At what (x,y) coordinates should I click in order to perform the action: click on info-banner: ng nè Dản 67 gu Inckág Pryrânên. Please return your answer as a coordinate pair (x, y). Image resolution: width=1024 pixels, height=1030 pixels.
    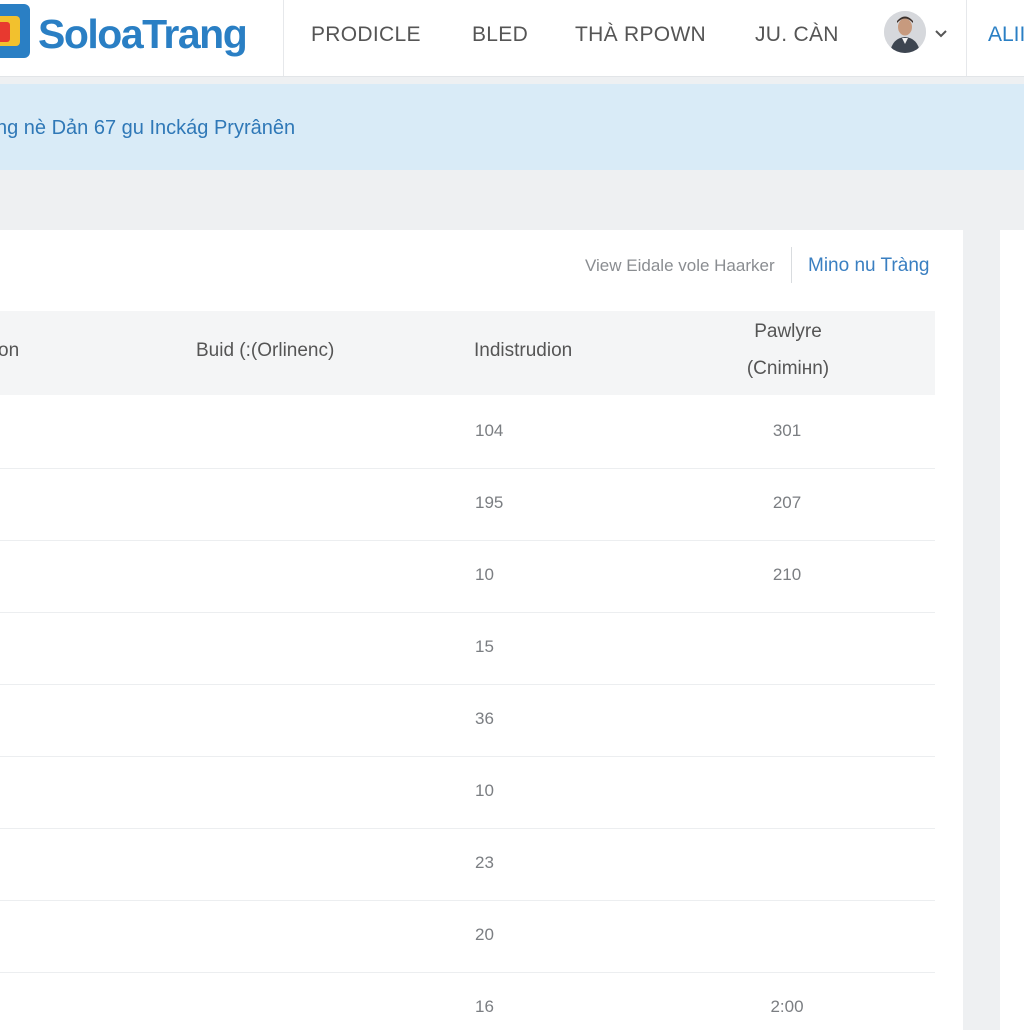
    Looking at the image, I should click on (512, 127).